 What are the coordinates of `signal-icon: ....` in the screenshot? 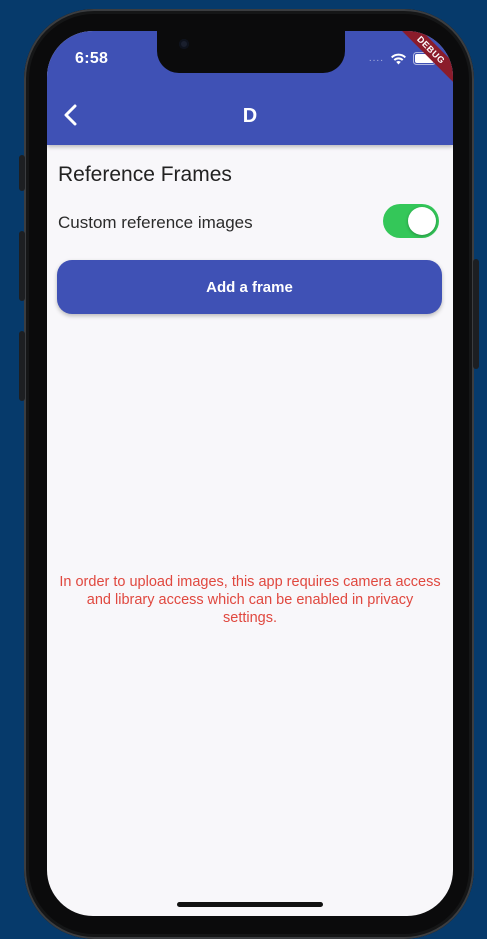 It's located at (376, 58).